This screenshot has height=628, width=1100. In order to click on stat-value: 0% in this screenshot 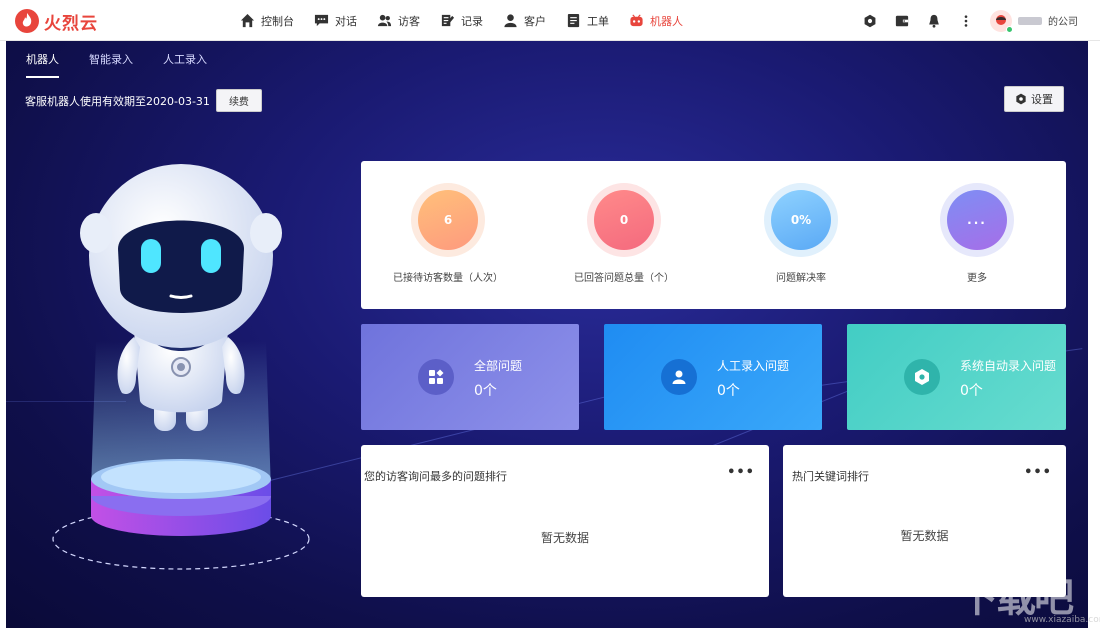, I will do `click(801, 220)`.